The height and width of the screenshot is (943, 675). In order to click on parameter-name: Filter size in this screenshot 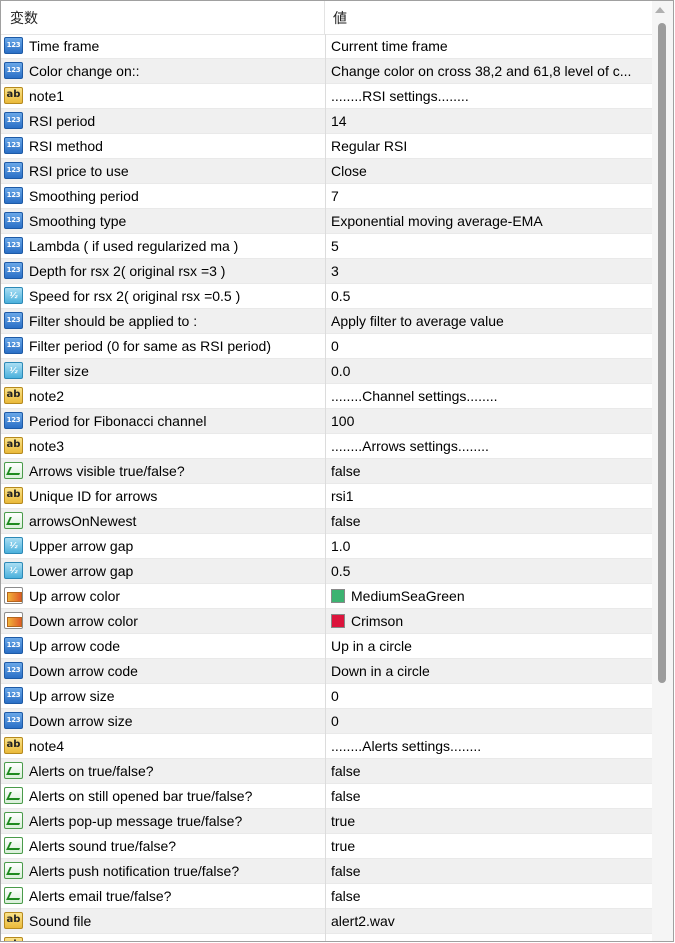, I will do `click(59, 371)`.